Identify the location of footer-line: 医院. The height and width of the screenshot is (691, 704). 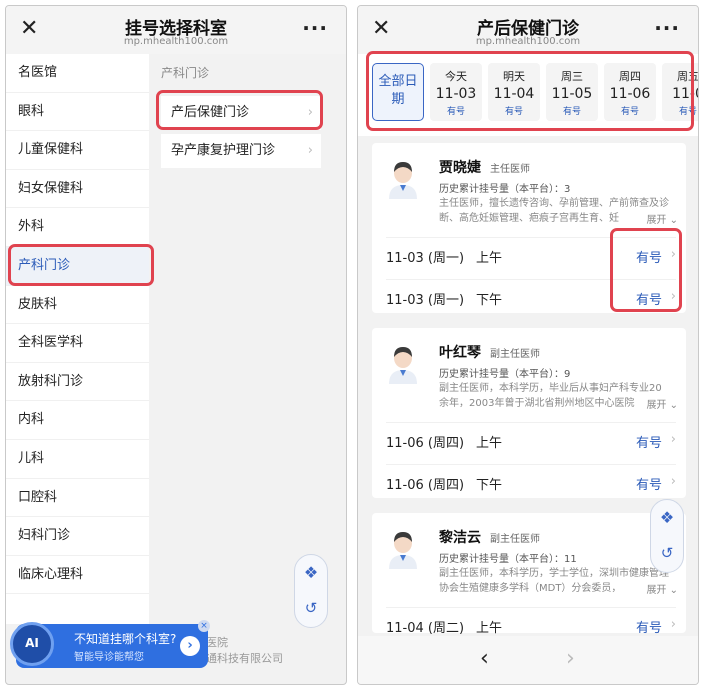
(217, 642).